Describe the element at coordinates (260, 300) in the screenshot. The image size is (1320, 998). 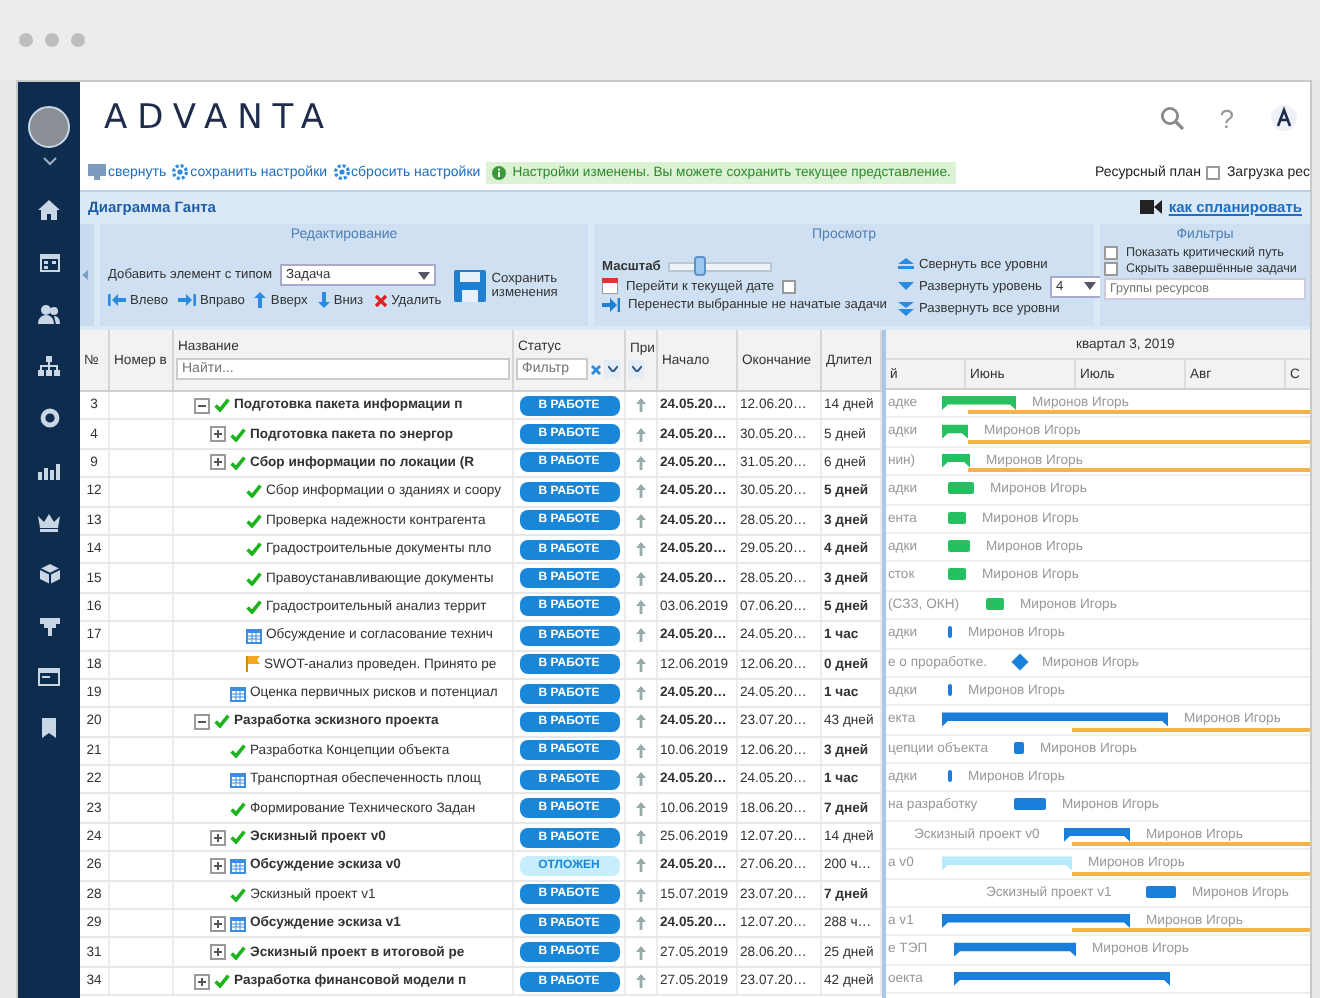
I see `arrow-up-icon` at that location.